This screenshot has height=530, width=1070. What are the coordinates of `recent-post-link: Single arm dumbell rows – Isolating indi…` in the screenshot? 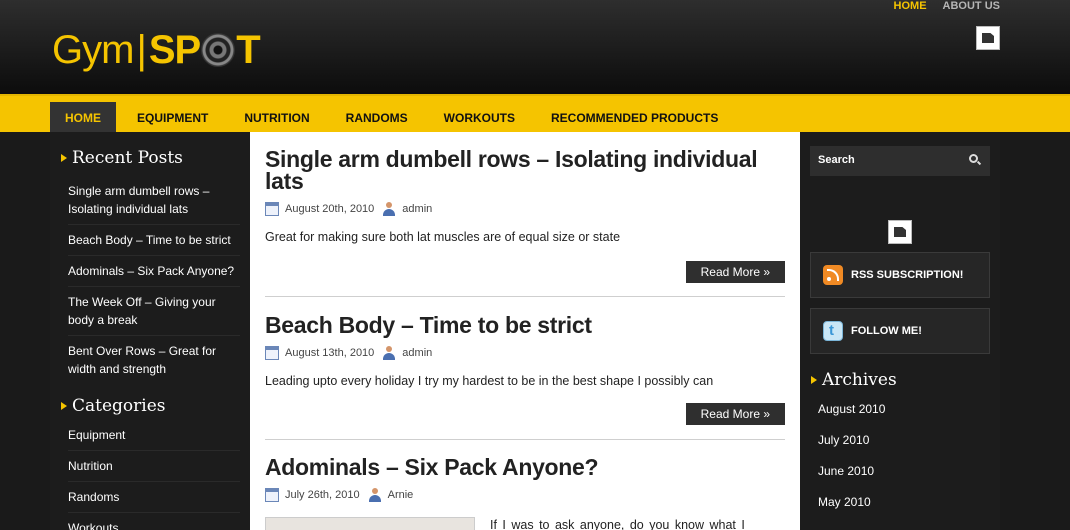 It's located at (154, 200).